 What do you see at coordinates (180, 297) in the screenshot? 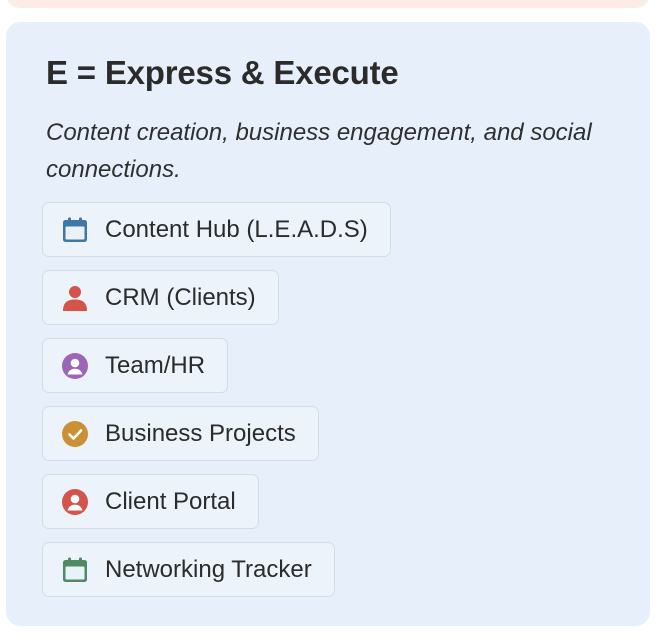
I see `link-label: CRM (Clients)` at bounding box center [180, 297].